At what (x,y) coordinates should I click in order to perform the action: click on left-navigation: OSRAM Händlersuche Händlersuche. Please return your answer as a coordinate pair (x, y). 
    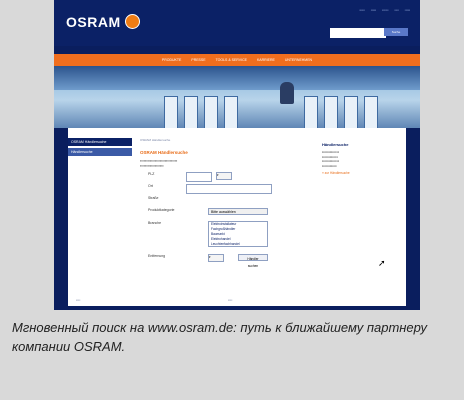
    Looking at the image, I should click on (100, 148).